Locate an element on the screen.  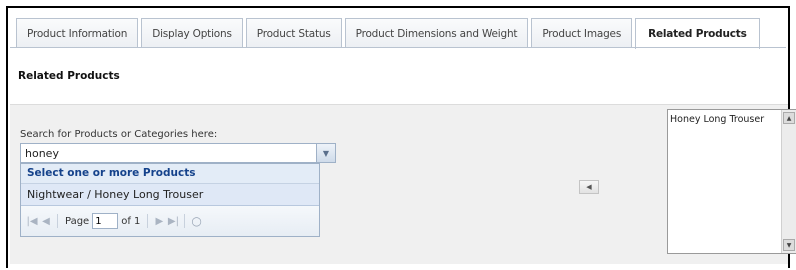
tab-product-status: Product Status is located at coordinates (293, 33).